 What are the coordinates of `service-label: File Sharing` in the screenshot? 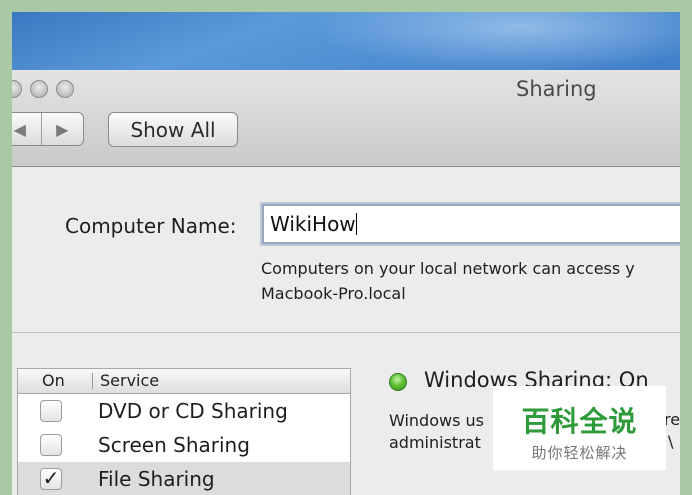 It's located at (156, 479).